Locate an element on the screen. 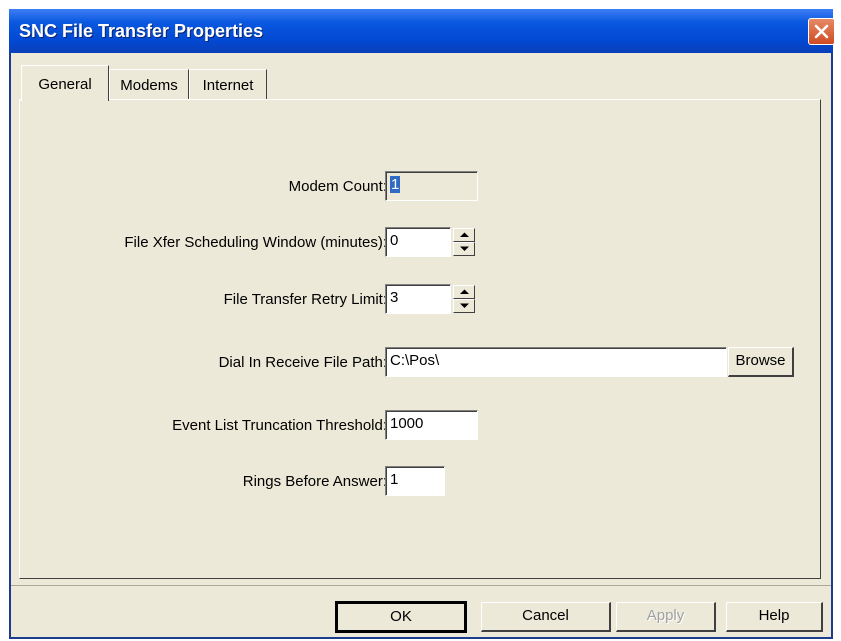 Image resolution: width=841 pixels, height=641 pixels. scheduling-window-up-button is located at coordinates (464, 235).